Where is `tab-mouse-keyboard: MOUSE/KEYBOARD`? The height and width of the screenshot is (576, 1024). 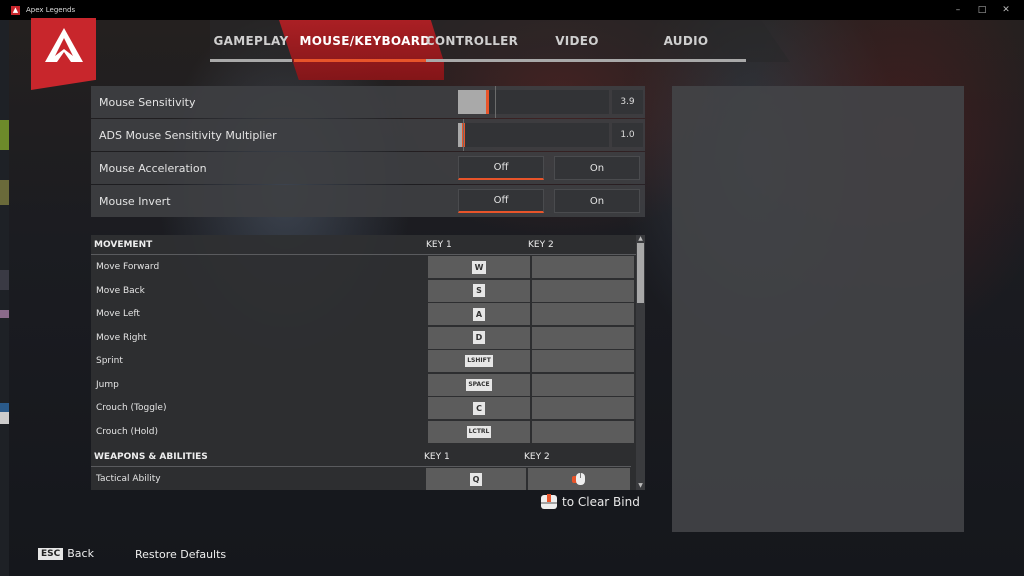 tab-mouse-keyboard: MOUSE/KEYBOARD is located at coordinates (365, 41).